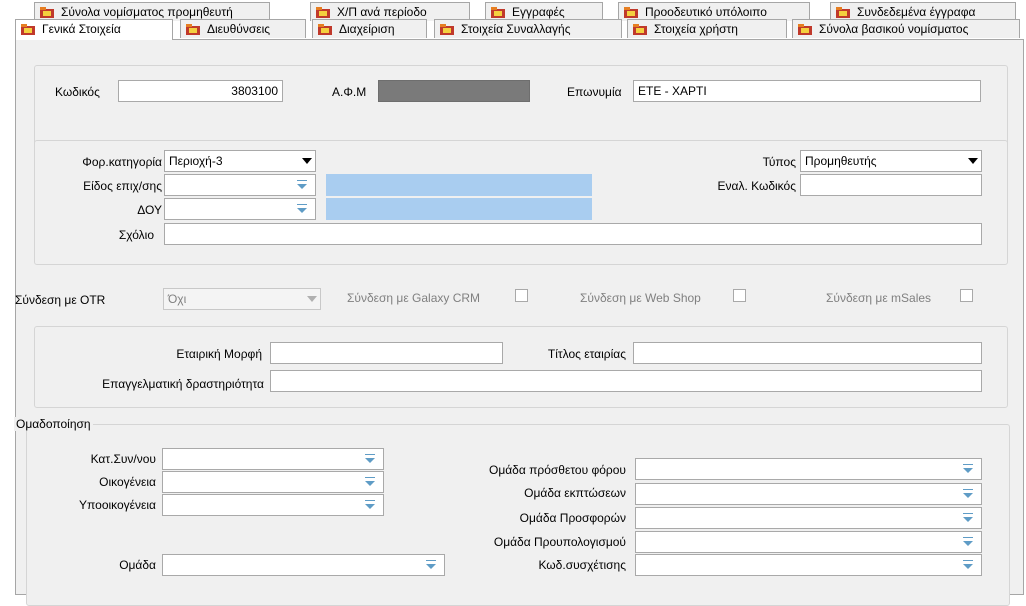 The image size is (1026, 606). I want to click on otr-value: Όχι, so click(177, 299).